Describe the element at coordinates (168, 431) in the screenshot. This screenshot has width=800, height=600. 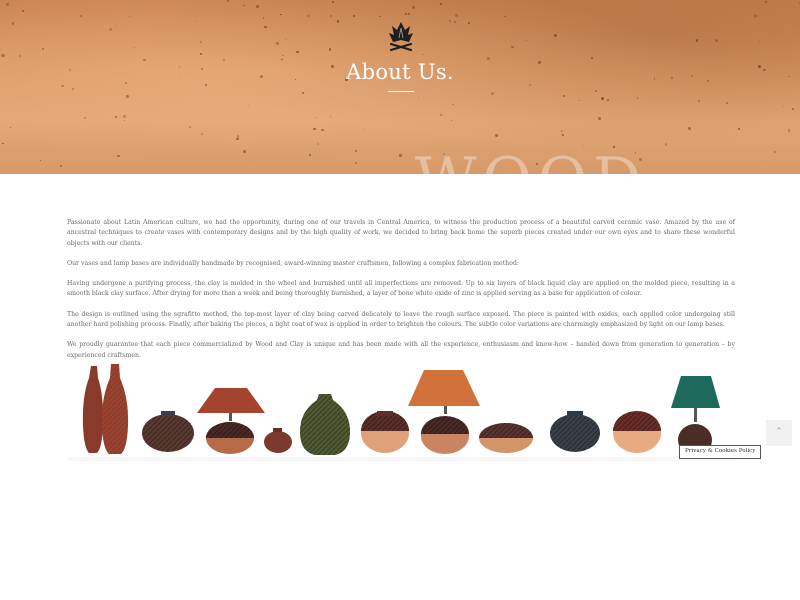
I see `round-vase` at that location.